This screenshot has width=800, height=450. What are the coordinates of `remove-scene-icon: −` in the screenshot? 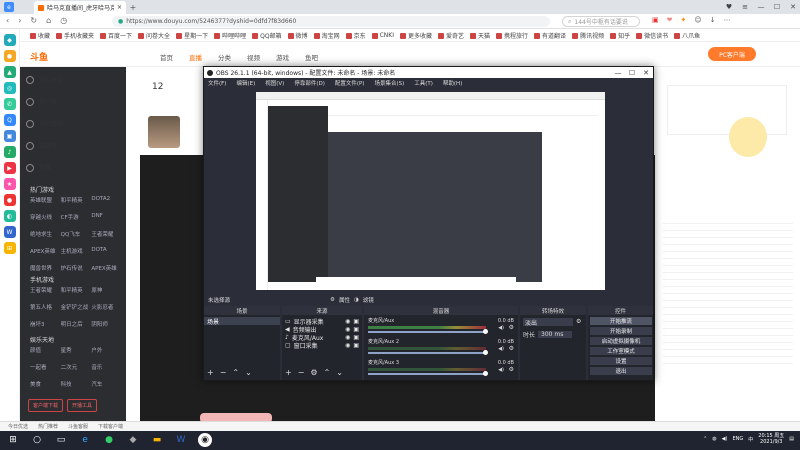 It's located at (223, 372).